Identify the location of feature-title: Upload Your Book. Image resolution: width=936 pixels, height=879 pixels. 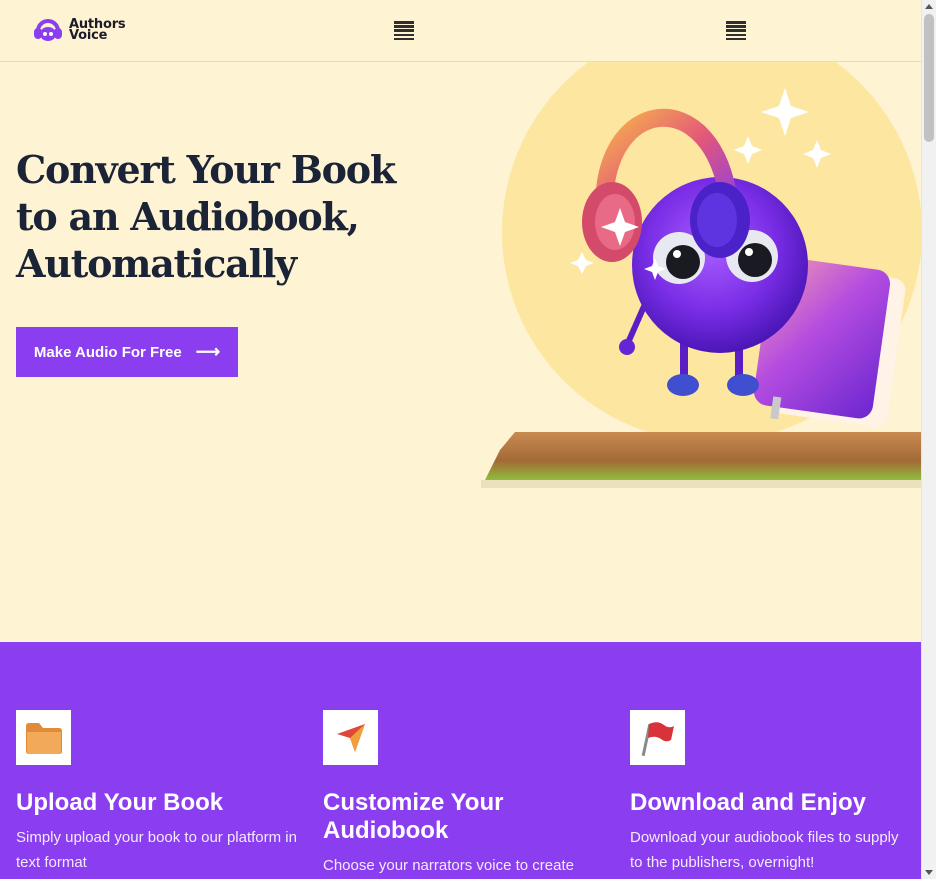
(120, 802).